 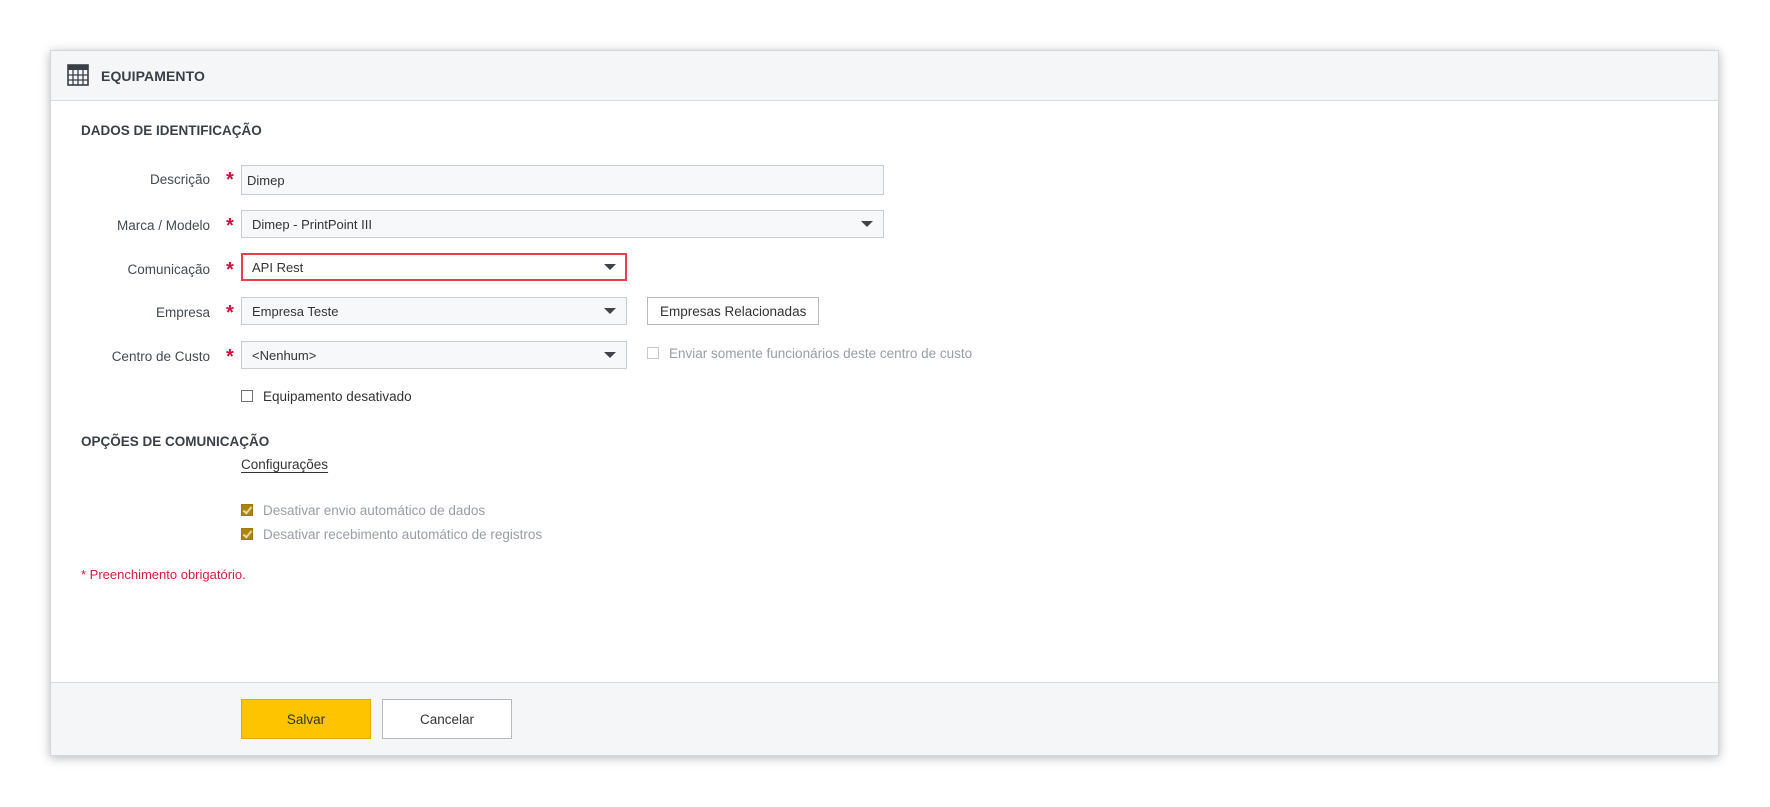 What do you see at coordinates (78, 75) in the screenshot?
I see `calculator-grid-icon` at bounding box center [78, 75].